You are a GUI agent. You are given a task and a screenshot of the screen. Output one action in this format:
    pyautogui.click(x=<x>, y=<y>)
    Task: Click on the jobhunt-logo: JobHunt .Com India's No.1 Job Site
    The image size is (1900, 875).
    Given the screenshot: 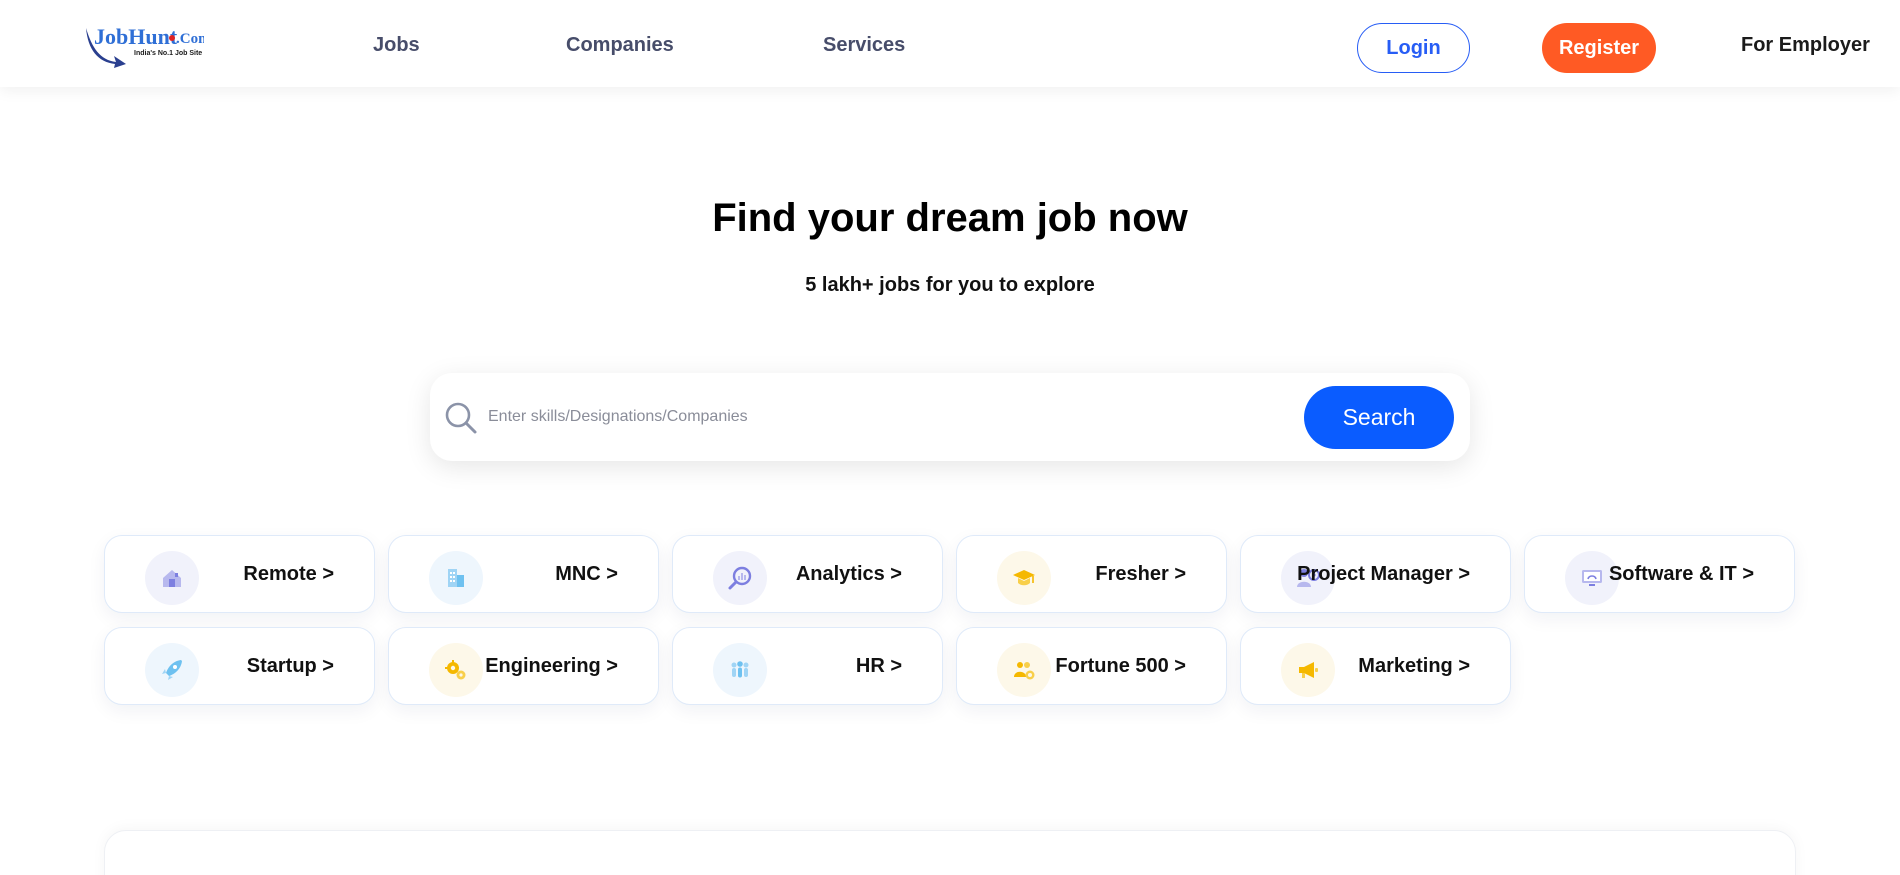 What is the action you would take?
    pyautogui.click(x=147, y=45)
    